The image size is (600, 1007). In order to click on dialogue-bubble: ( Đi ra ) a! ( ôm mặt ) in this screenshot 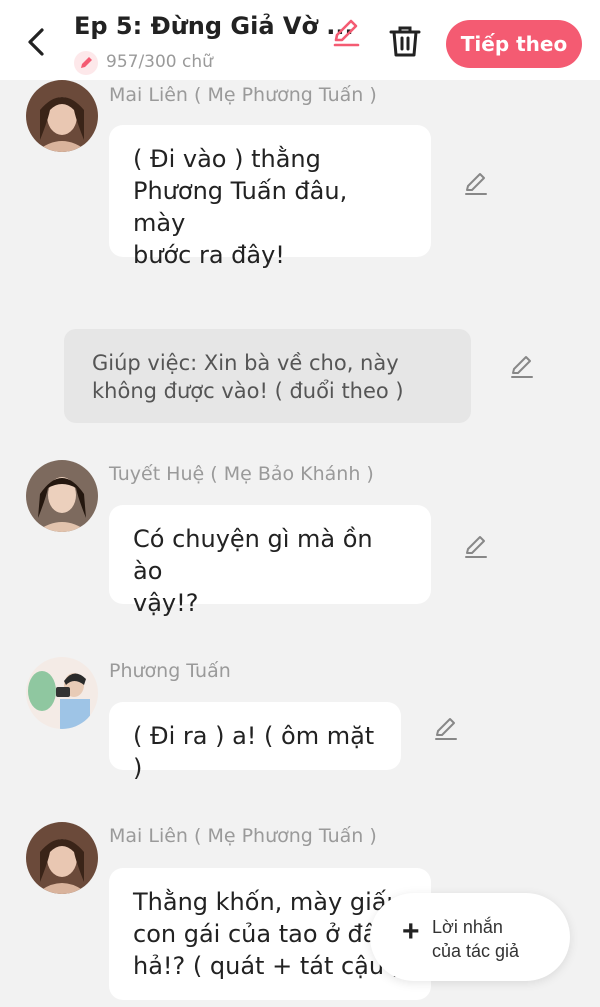, I will do `click(255, 742)`.